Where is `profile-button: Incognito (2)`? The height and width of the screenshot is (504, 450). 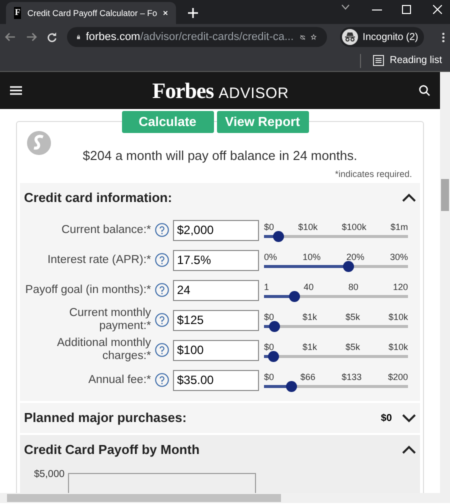 profile-button: Incognito (2) is located at coordinates (382, 37).